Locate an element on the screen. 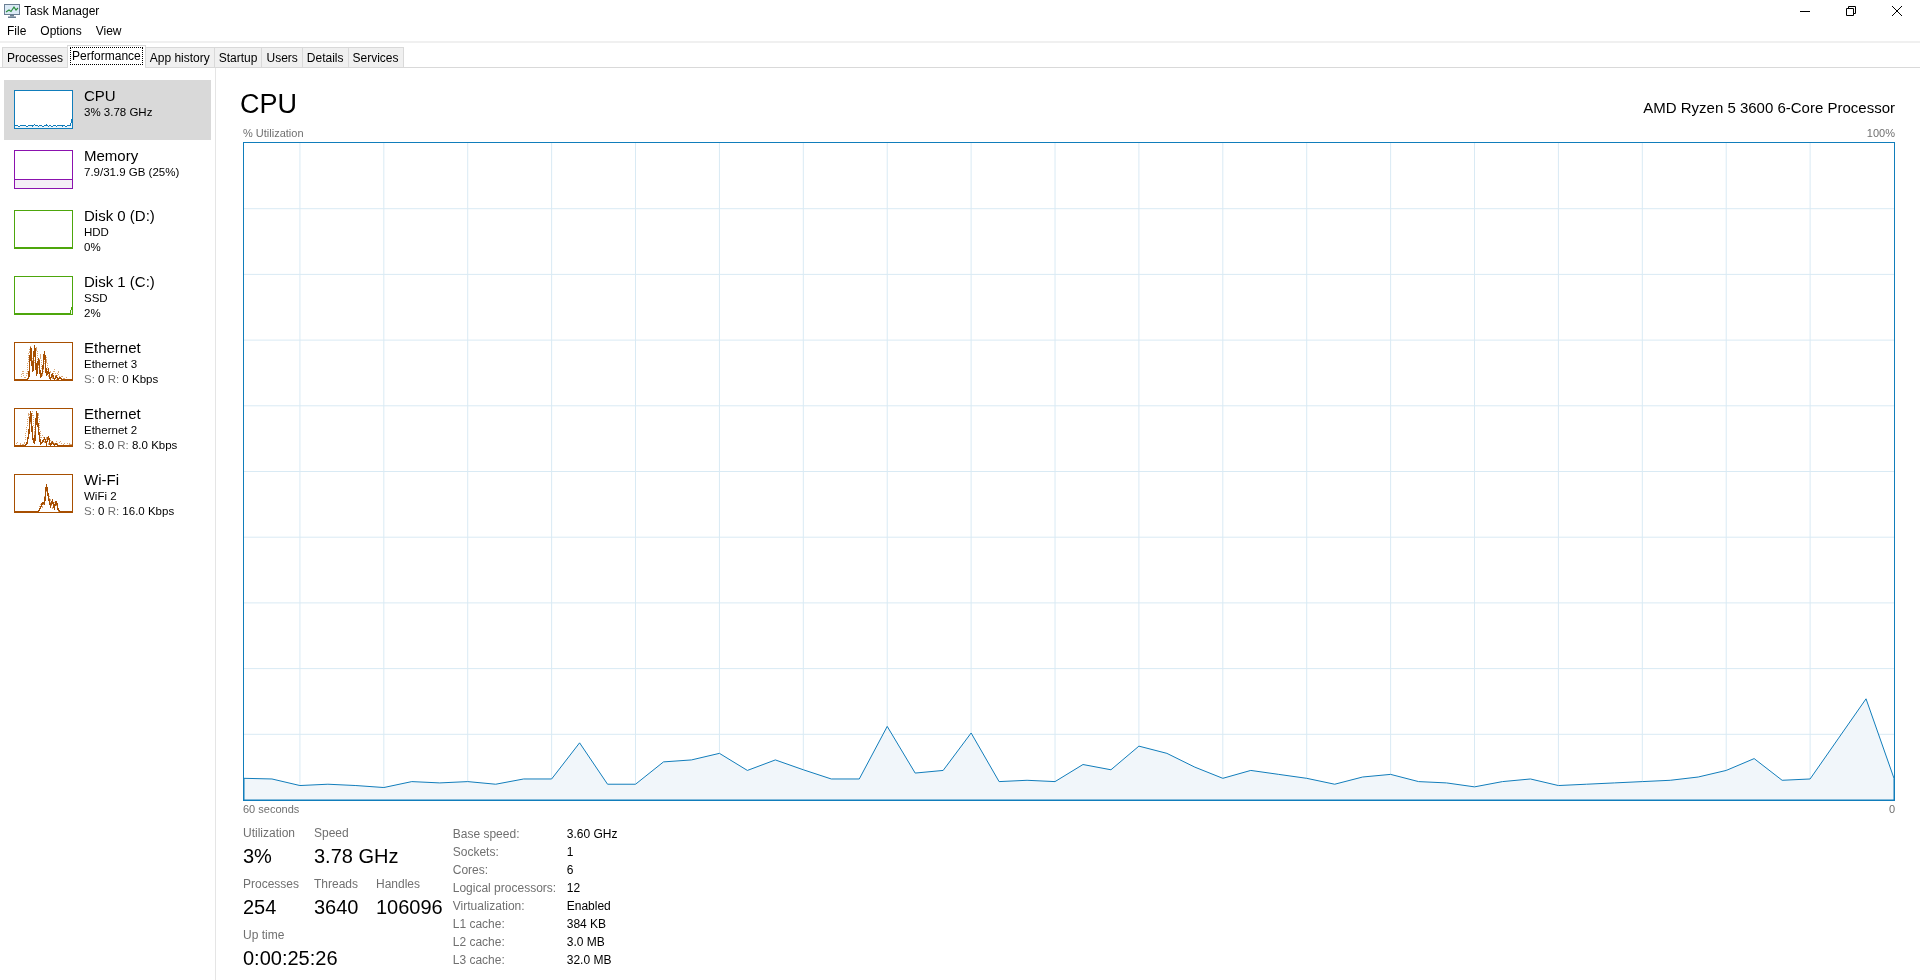 This screenshot has height=980, width=1920. detail-label: Logical processors: is located at coordinates (505, 888).